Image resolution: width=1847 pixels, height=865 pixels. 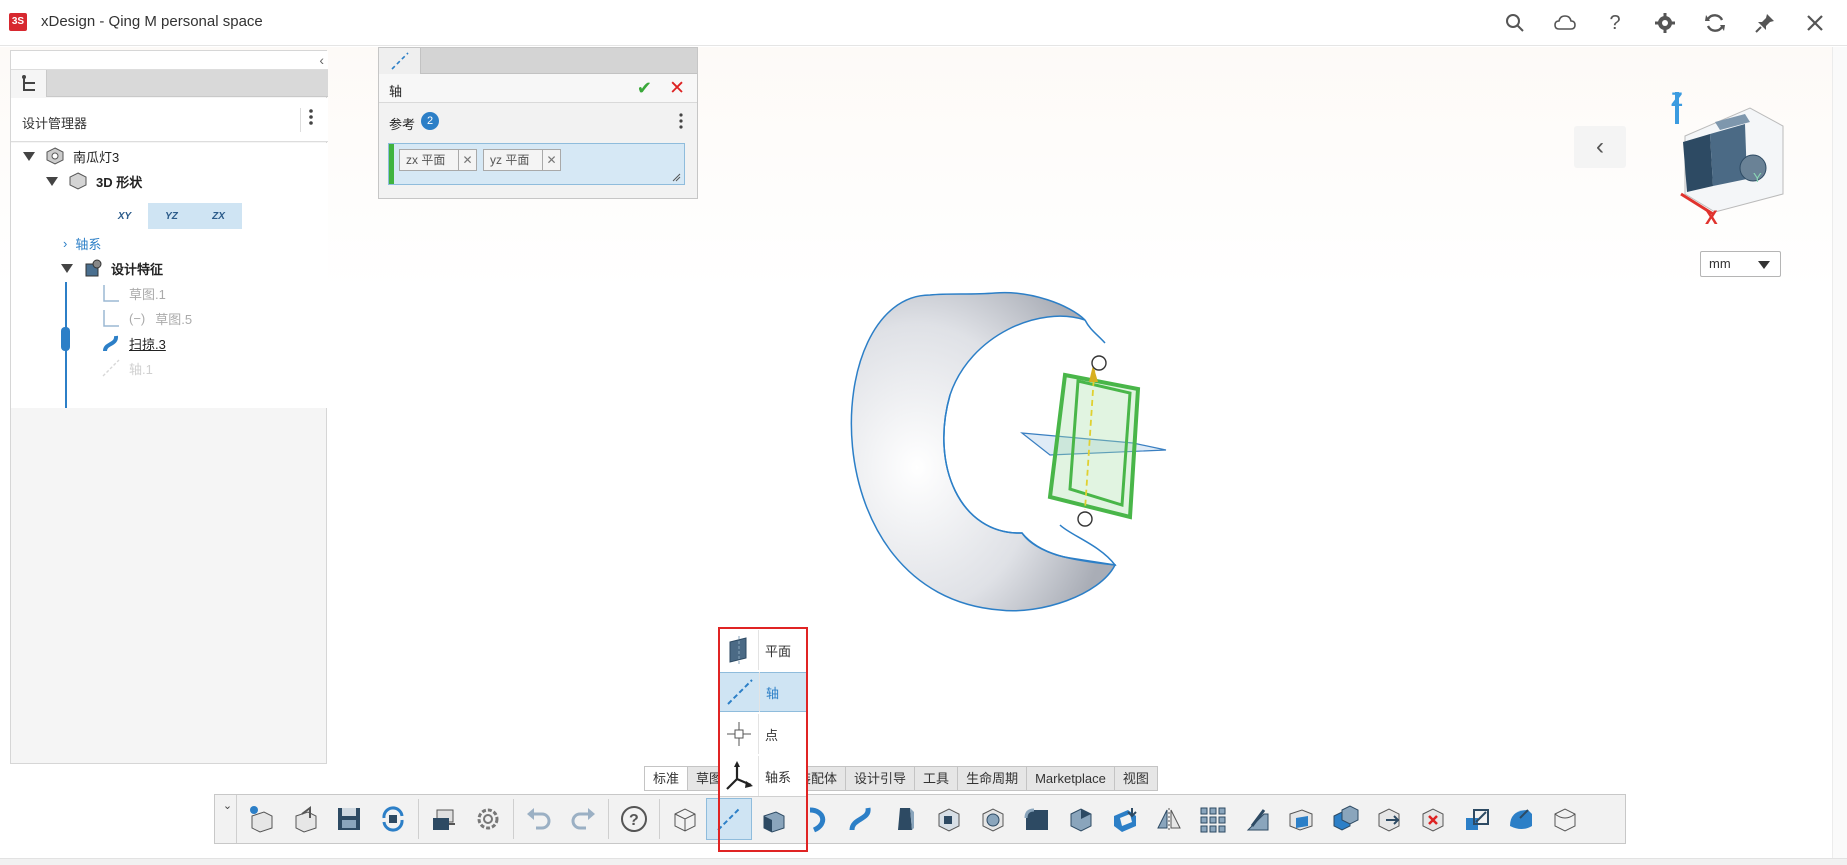 What do you see at coordinates (1521, 819) in the screenshot?
I see `dome-icon` at bounding box center [1521, 819].